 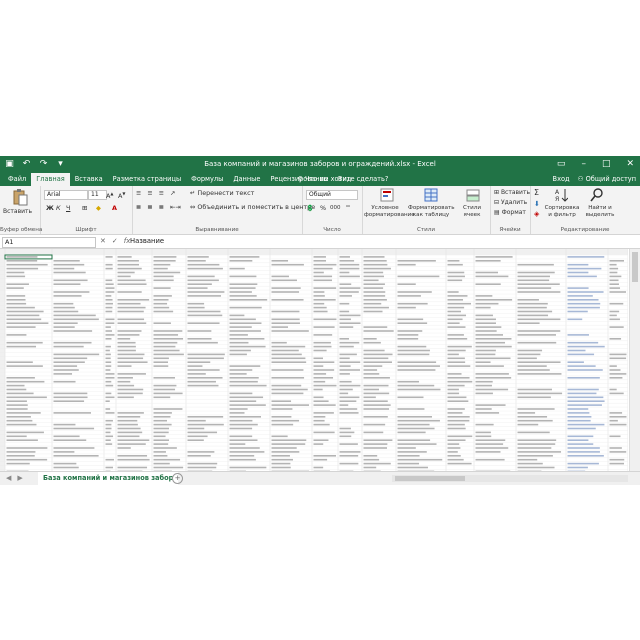 I want to click on tab-page-layout: Разметка страницы, so click(x=147, y=179).